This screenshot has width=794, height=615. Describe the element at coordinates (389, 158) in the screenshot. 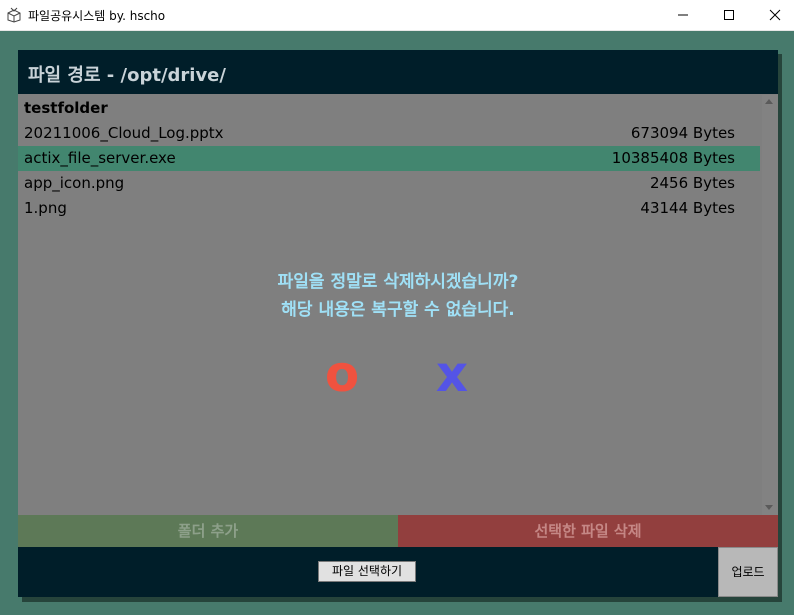

I see `list-item-selected: actix_file_server.exe 10385408 Bytes` at that location.